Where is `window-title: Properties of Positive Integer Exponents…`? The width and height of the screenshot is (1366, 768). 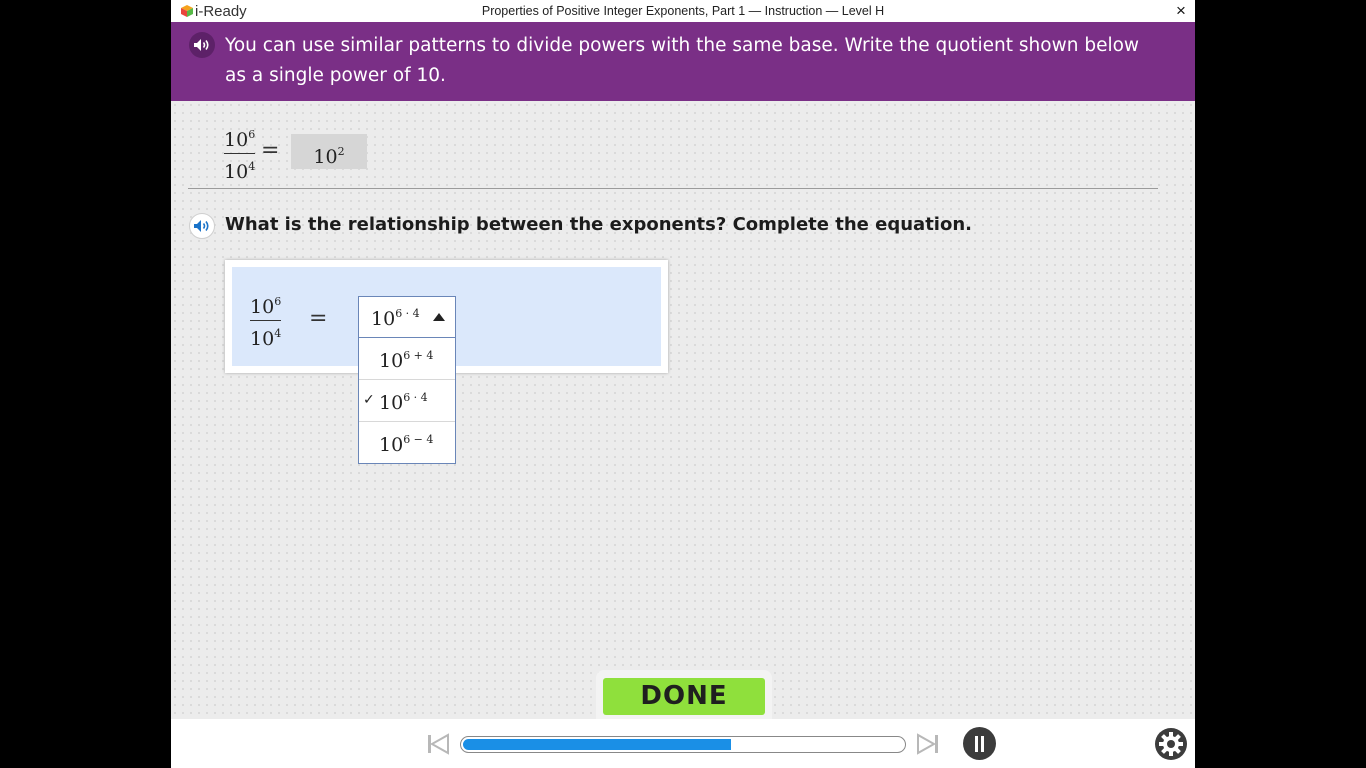 window-title: Properties of Positive Integer Exponents… is located at coordinates (683, 11).